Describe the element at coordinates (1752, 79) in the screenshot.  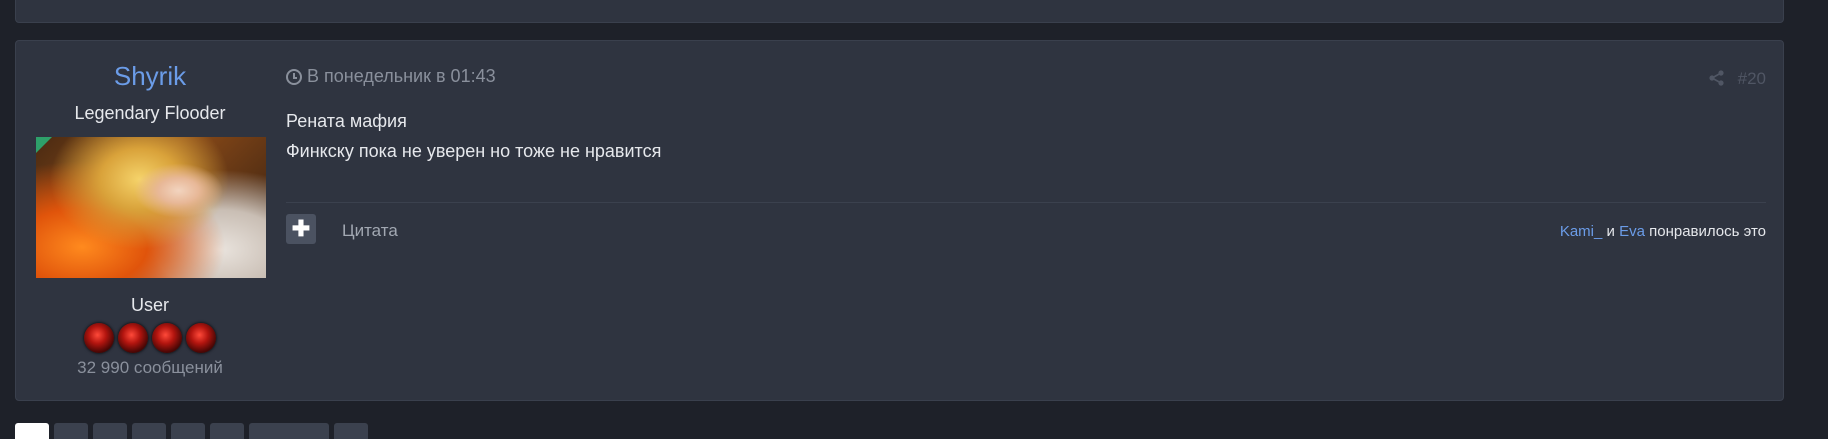
I see `post-number-link: #20` at that location.